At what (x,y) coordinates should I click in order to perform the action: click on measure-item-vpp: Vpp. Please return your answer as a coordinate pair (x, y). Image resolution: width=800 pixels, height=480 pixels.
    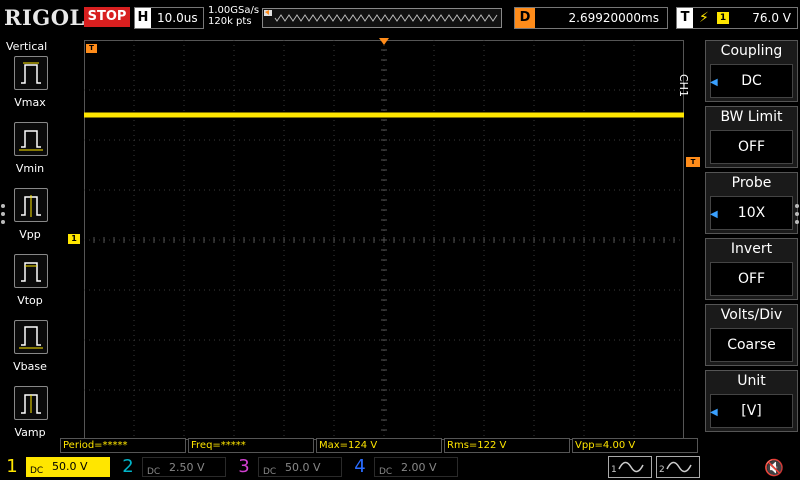
    Looking at the image, I should click on (30, 219).